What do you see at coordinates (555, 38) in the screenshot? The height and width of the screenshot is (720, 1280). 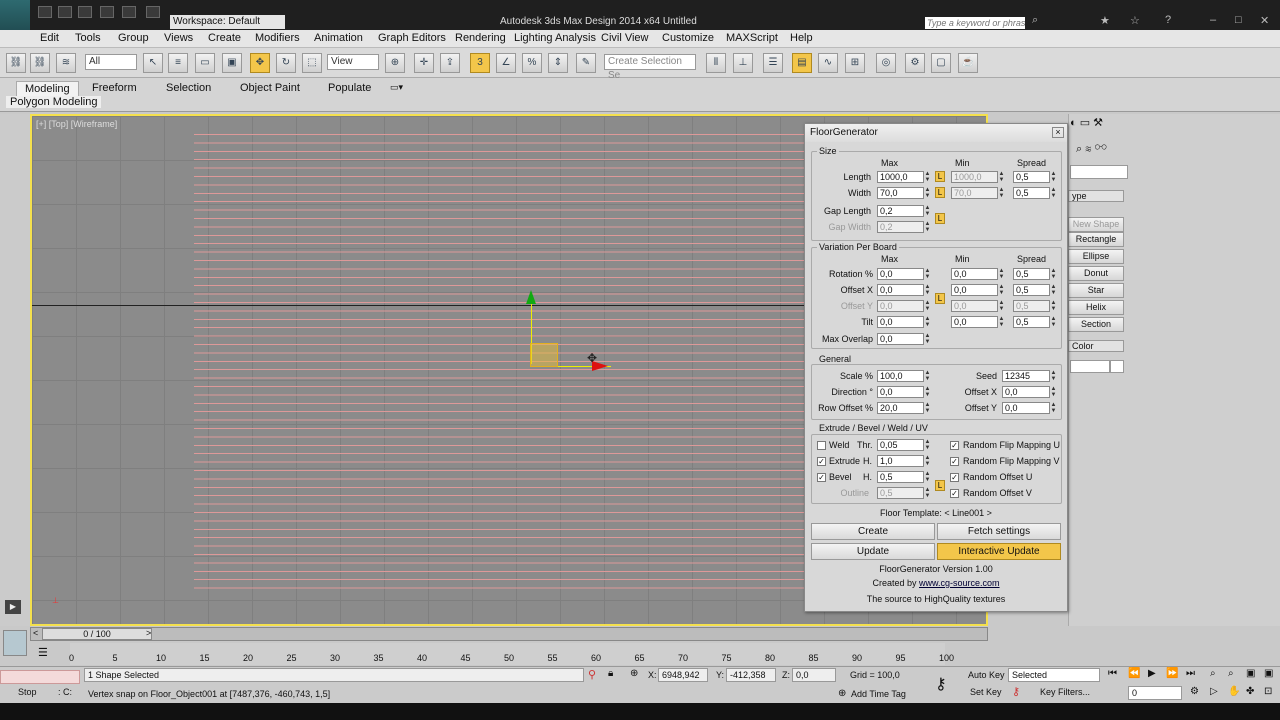 I see `menu-lighting-analysis: Lighting Analysis` at bounding box center [555, 38].